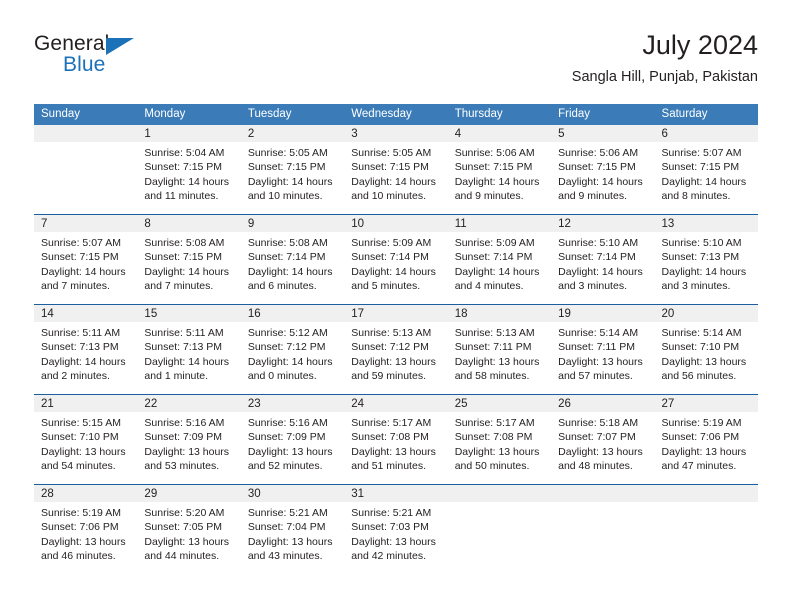 The image size is (792, 612). Describe the element at coordinates (78, 466) in the screenshot. I see `daylight-text-line2: and 54 minutes.` at that location.